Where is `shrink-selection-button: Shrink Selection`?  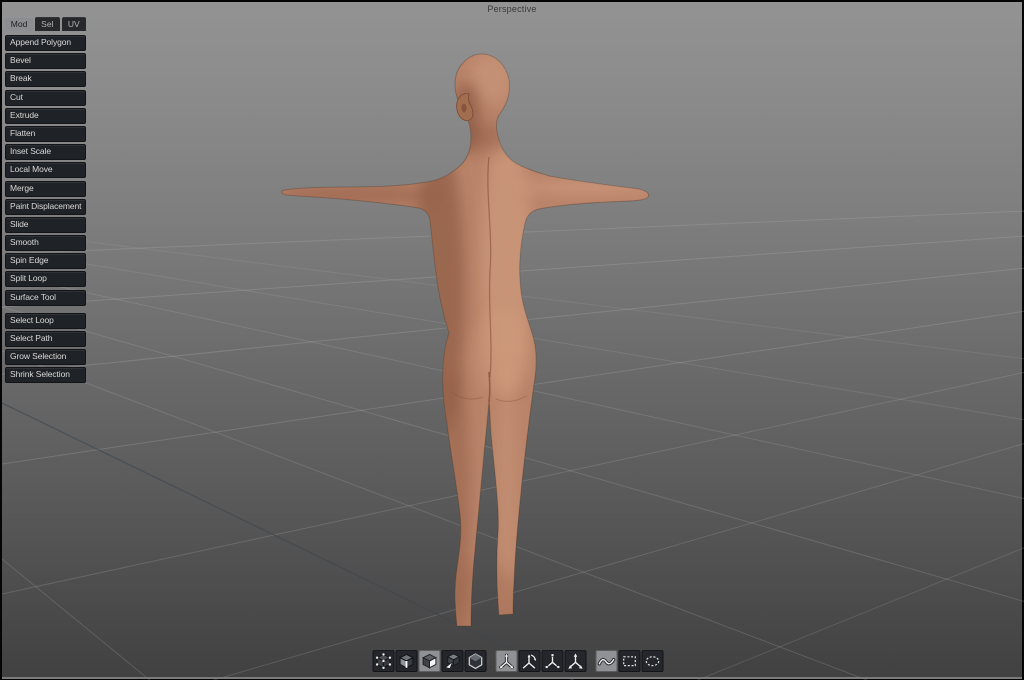 shrink-selection-button: Shrink Selection is located at coordinates (45, 375).